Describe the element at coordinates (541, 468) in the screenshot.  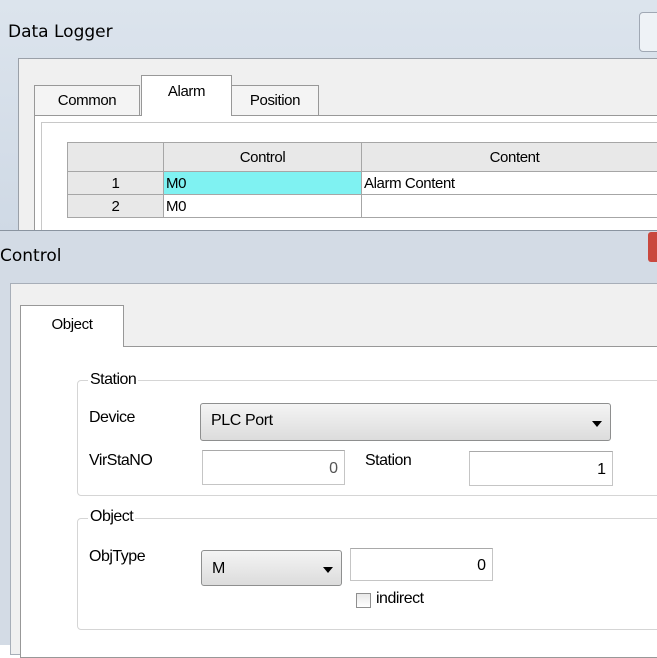
I see `station-input: 1` at that location.